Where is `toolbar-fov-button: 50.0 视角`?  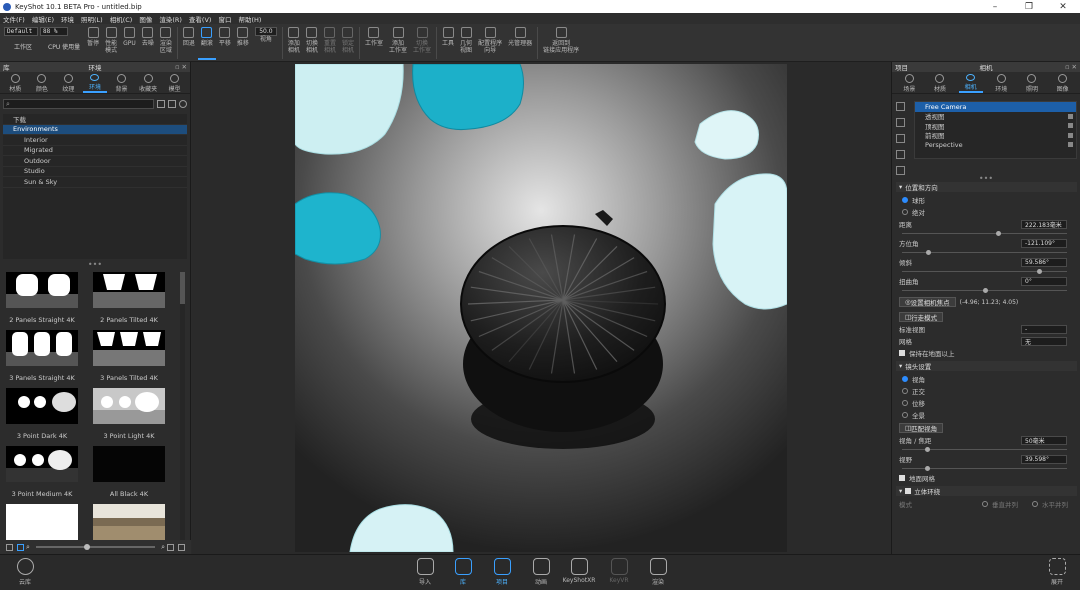
toolbar-fov-button: 50.0 视角 is located at coordinates (266, 43).